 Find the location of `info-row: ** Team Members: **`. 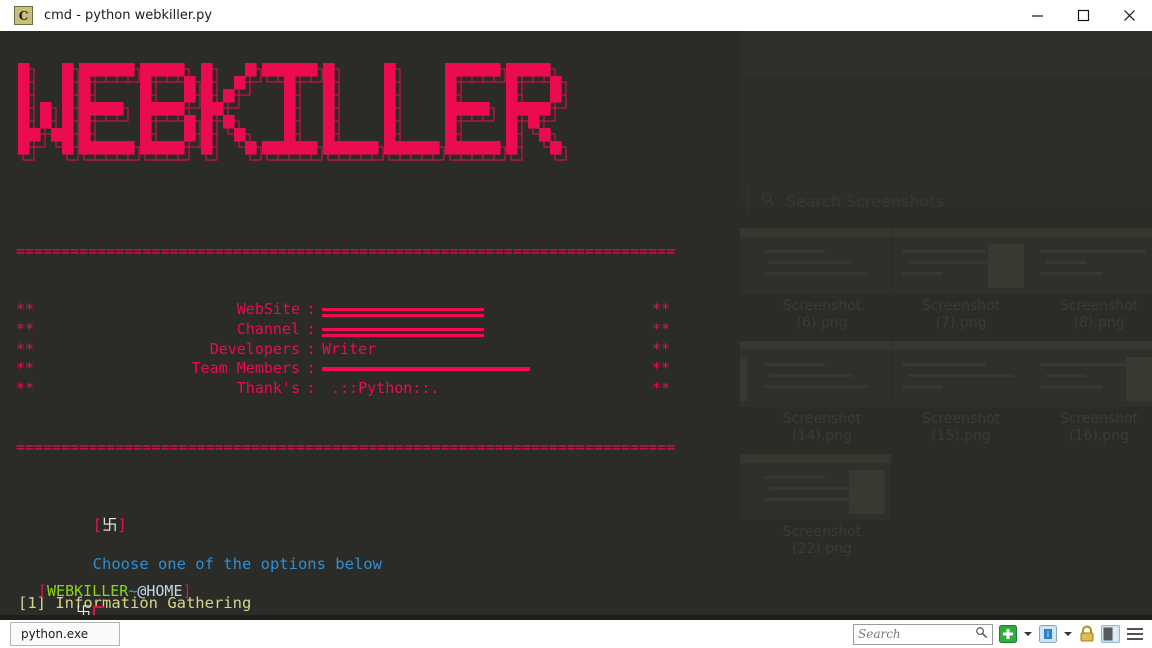

info-row: ** Team Members: ** is located at coordinates (366, 369).